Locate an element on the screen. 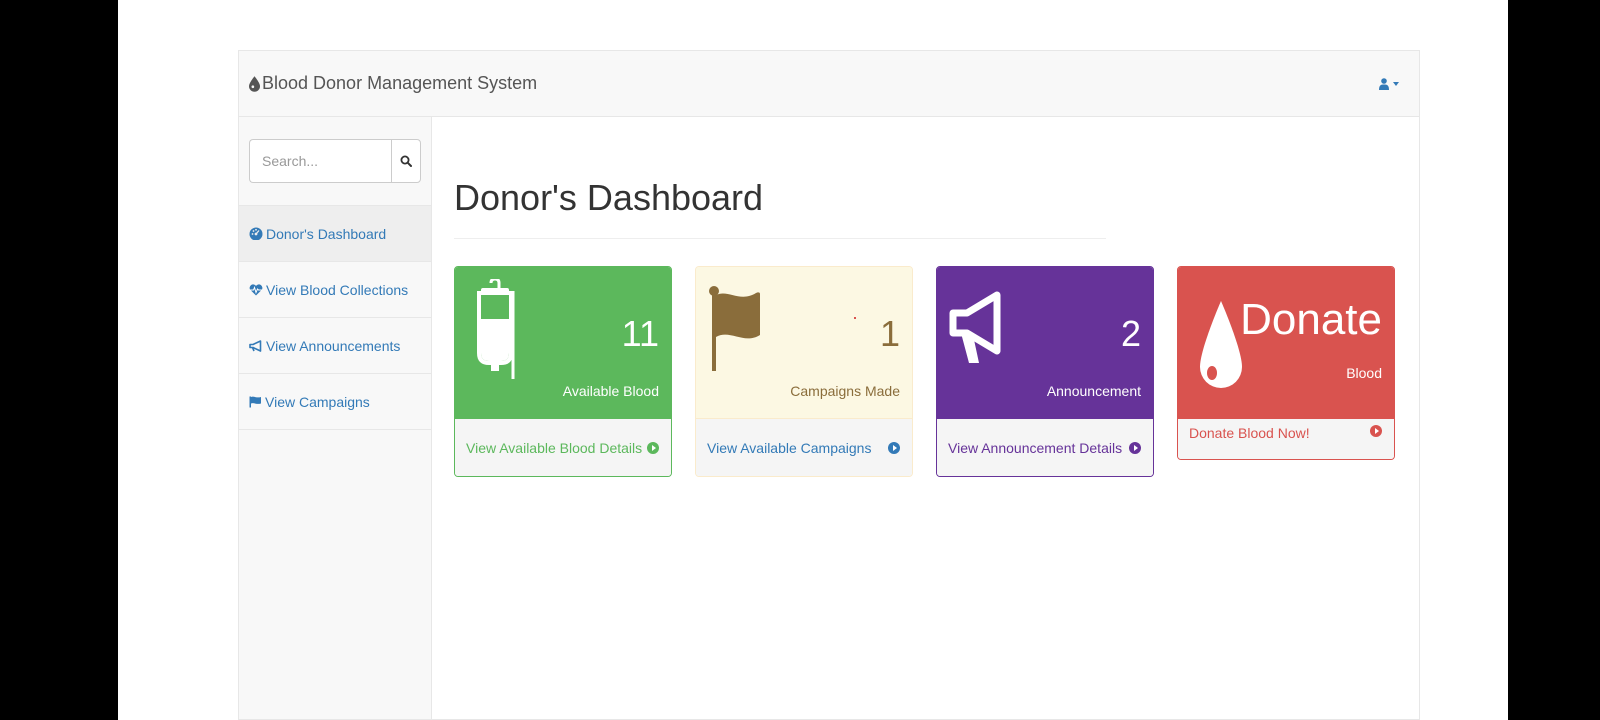 The height and width of the screenshot is (720, 1600). sidebar-item-dashboard: Donor's Dashboard is located at coordinates (335, 234).